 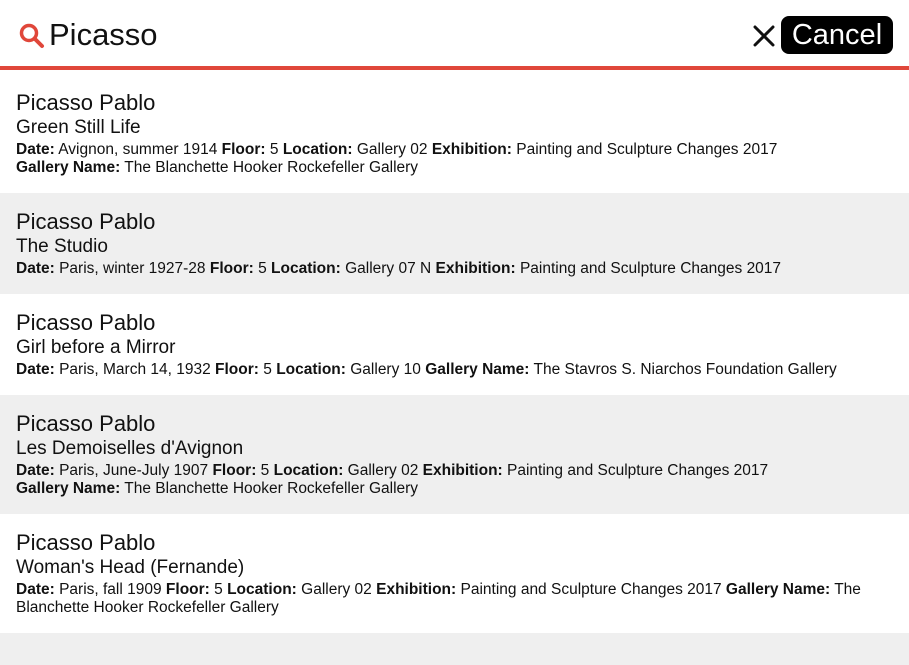 I want to click on search-input, so click(x=379, y=35).